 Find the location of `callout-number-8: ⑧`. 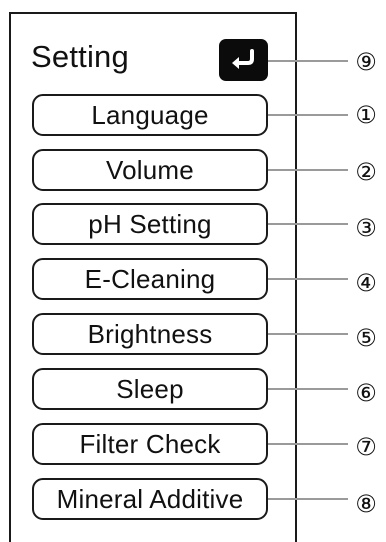

callout-number-8: ⑧ is located at coordinates (366, 504).